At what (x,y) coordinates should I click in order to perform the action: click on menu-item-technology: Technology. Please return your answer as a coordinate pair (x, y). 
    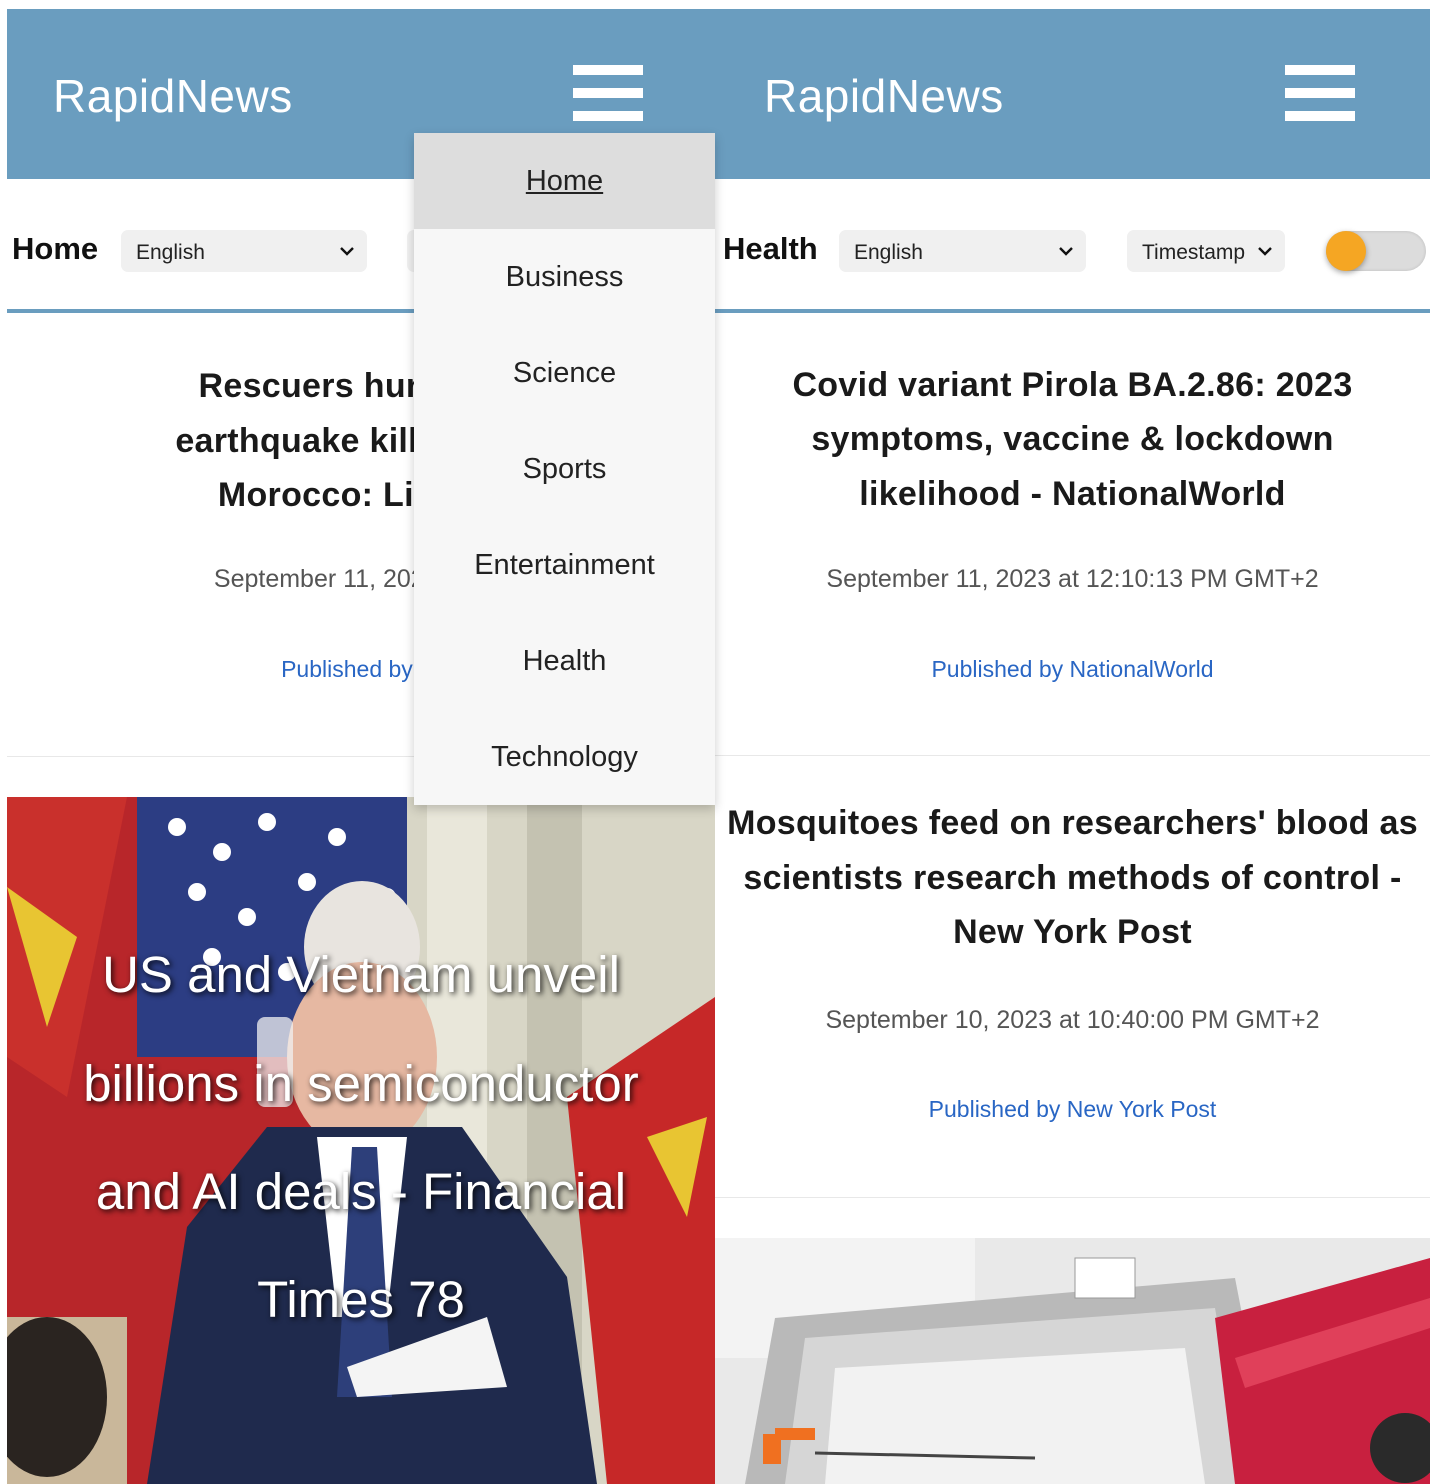
    Looking at the image, I should click on (564, 757).